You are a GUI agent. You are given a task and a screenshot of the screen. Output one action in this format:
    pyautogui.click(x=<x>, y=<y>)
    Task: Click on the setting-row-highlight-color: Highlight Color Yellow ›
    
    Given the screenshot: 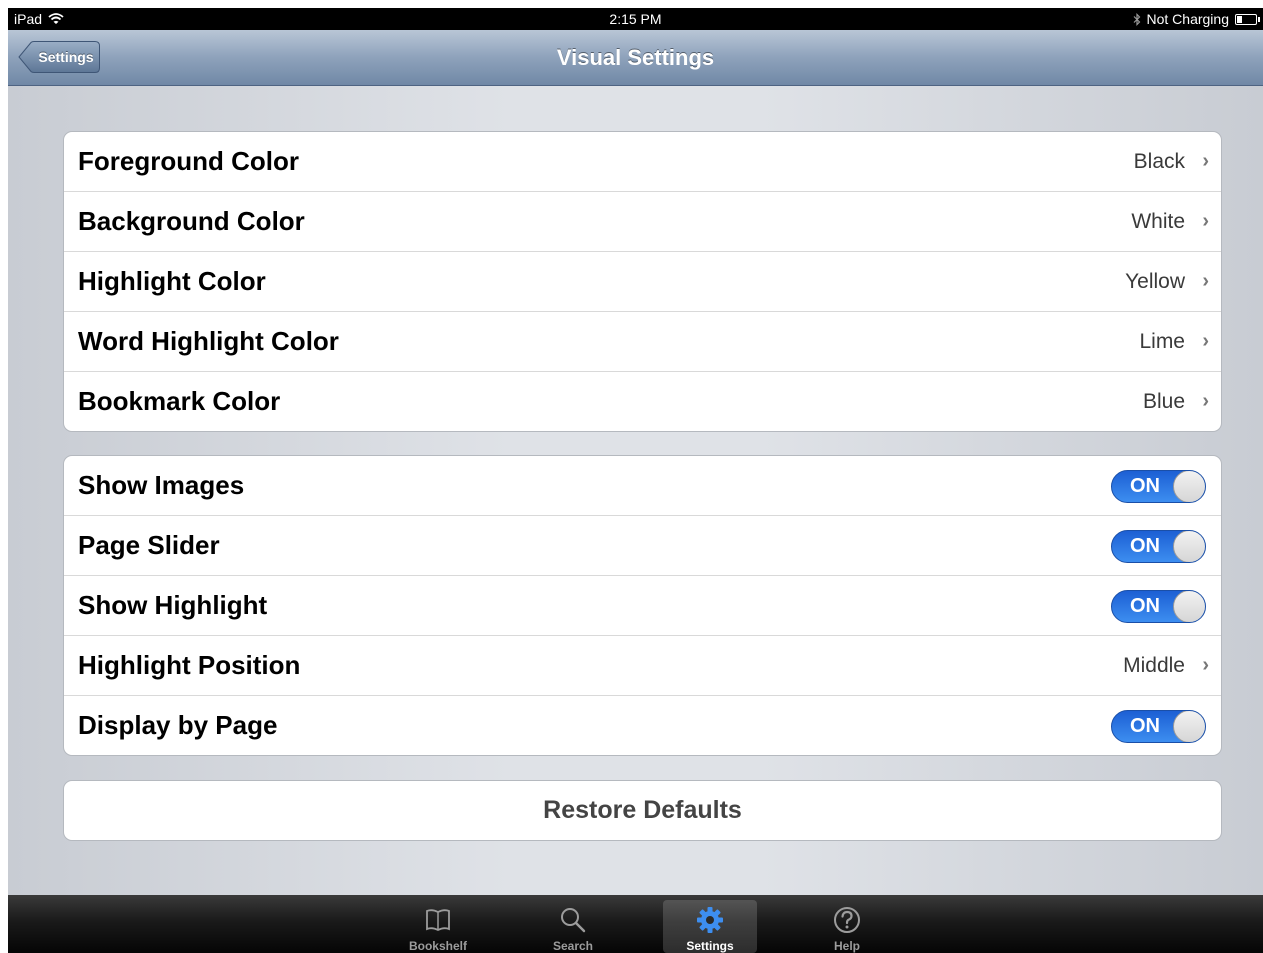 What is the action you would take?
    pyautogui.click(x=642, y=282)
    